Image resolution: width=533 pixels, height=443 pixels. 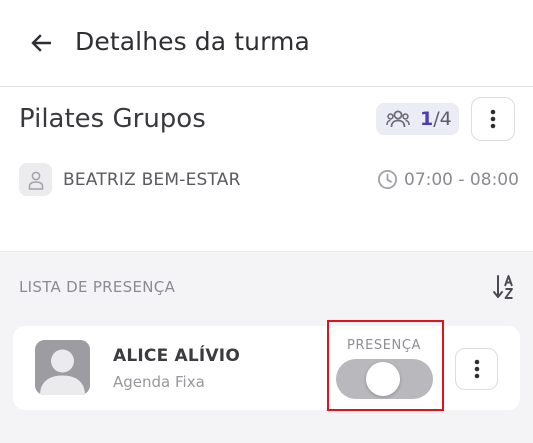 I want to click on back-button, so click(x=41, y=43).